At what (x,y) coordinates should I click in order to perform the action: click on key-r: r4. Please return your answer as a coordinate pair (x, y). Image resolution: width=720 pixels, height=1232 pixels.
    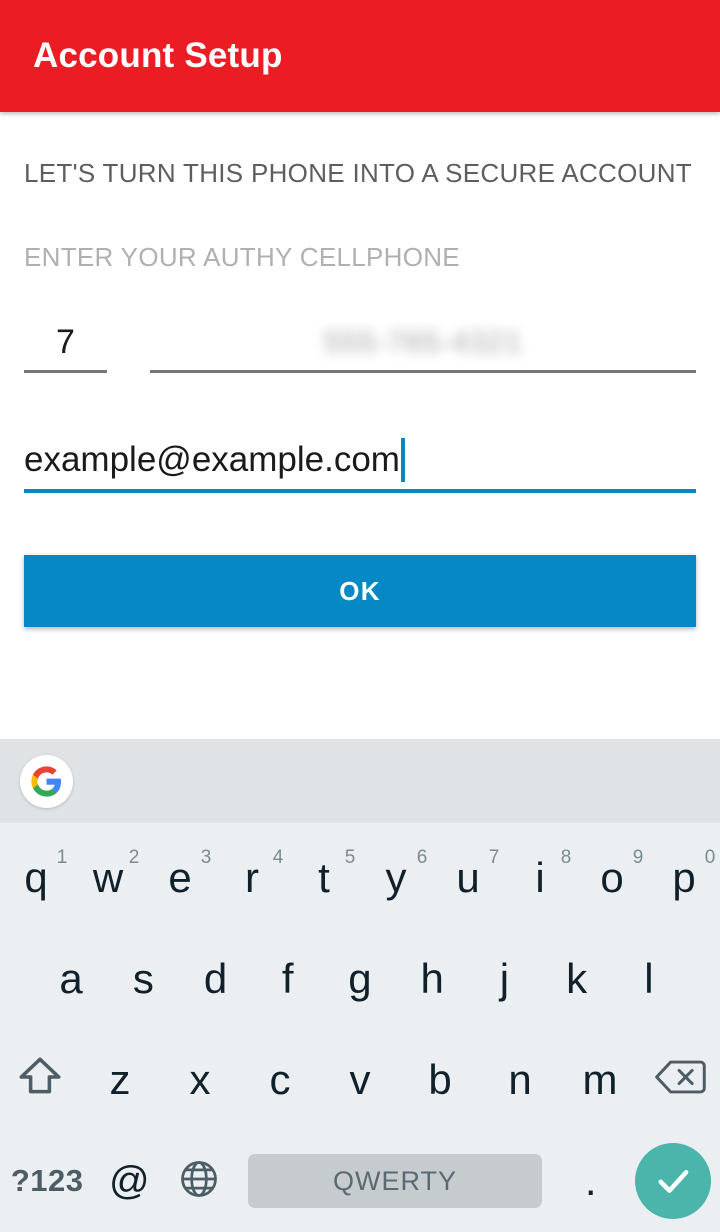
    Looking at the image, I should click on (252, 877).